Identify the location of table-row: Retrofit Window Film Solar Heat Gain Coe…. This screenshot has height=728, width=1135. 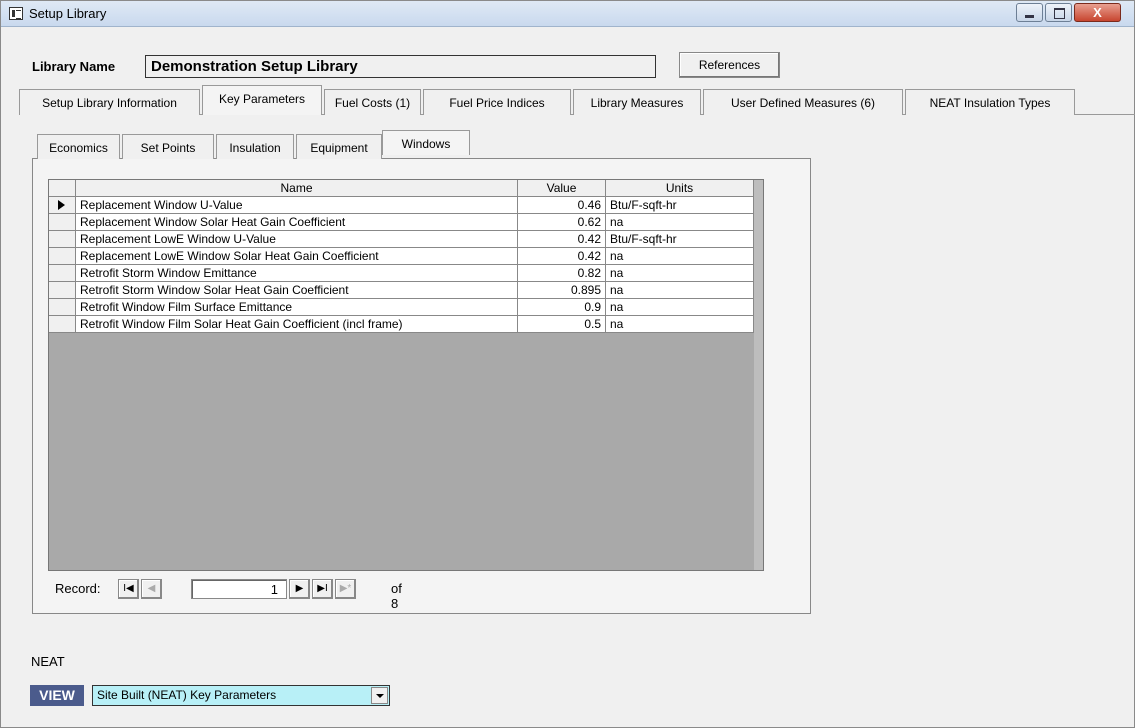
(401, 324).